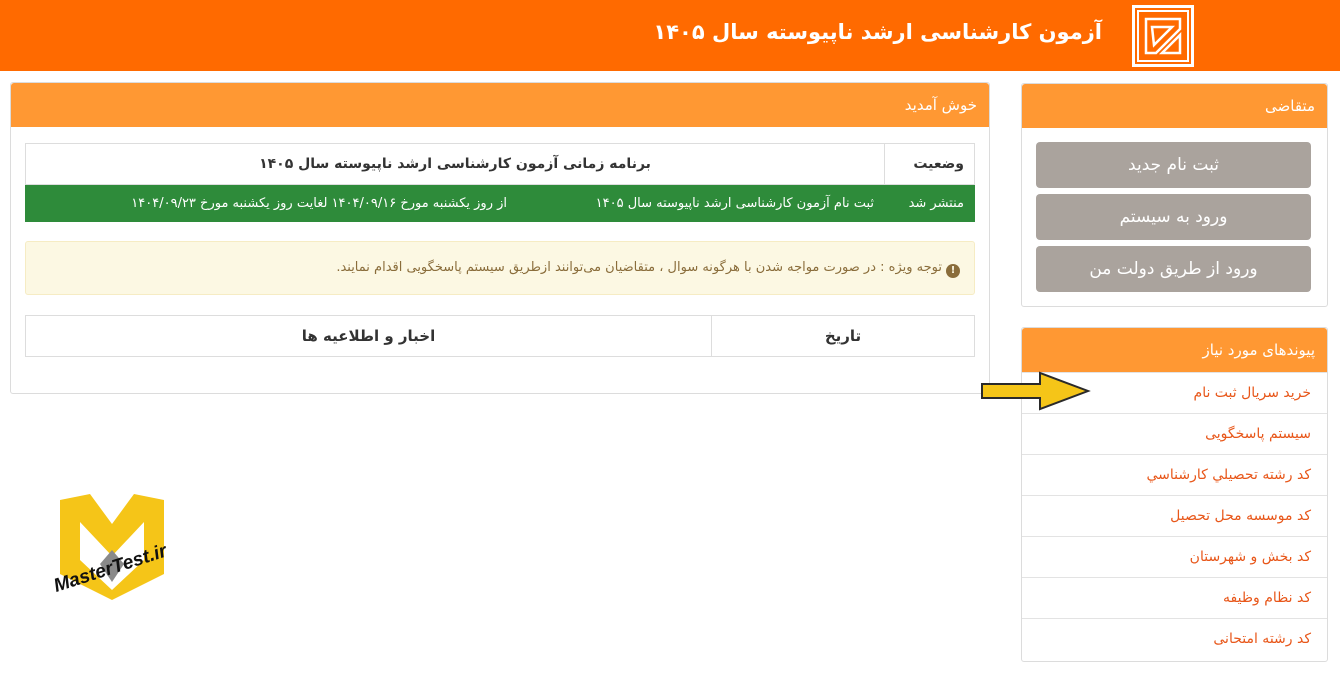 This screenshot has height=681, width=1340. Describe the element at coordinates (111, 547) in the screenshot. I see `mastertest-logo: MasterTest.ir` at that location.